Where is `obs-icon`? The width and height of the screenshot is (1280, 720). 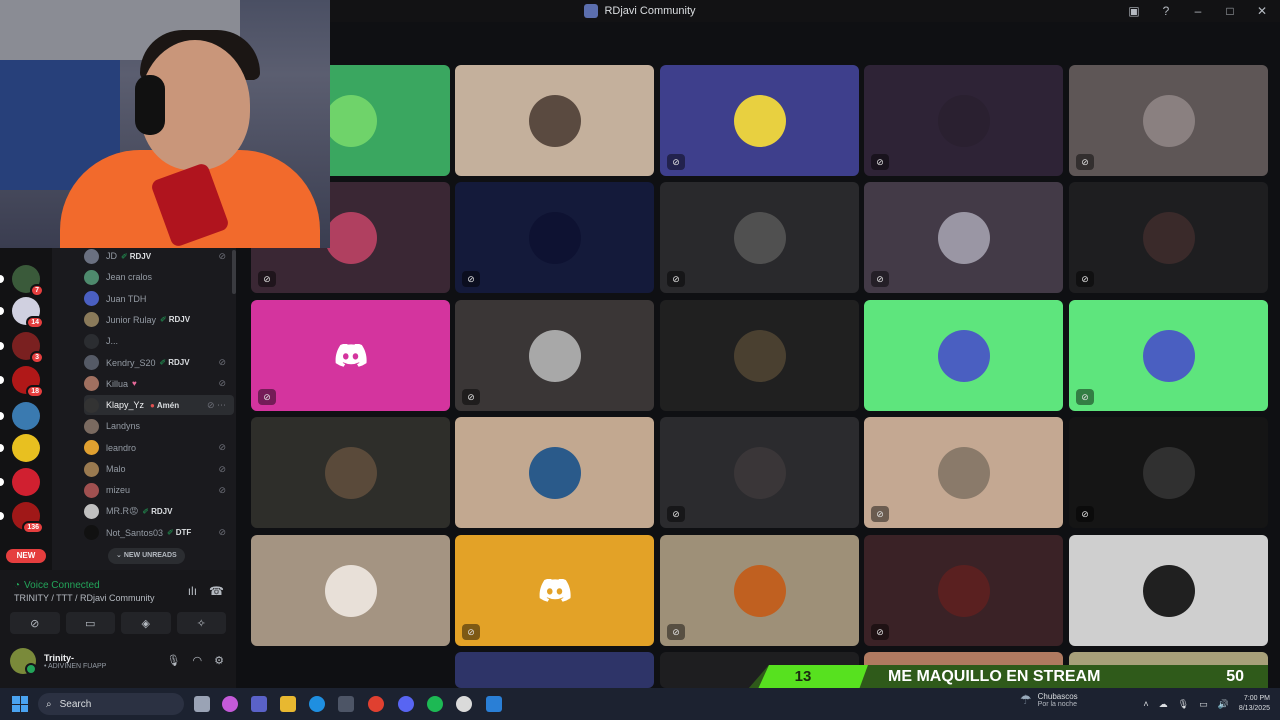 obs-icon is located at coordinates (464, 704).